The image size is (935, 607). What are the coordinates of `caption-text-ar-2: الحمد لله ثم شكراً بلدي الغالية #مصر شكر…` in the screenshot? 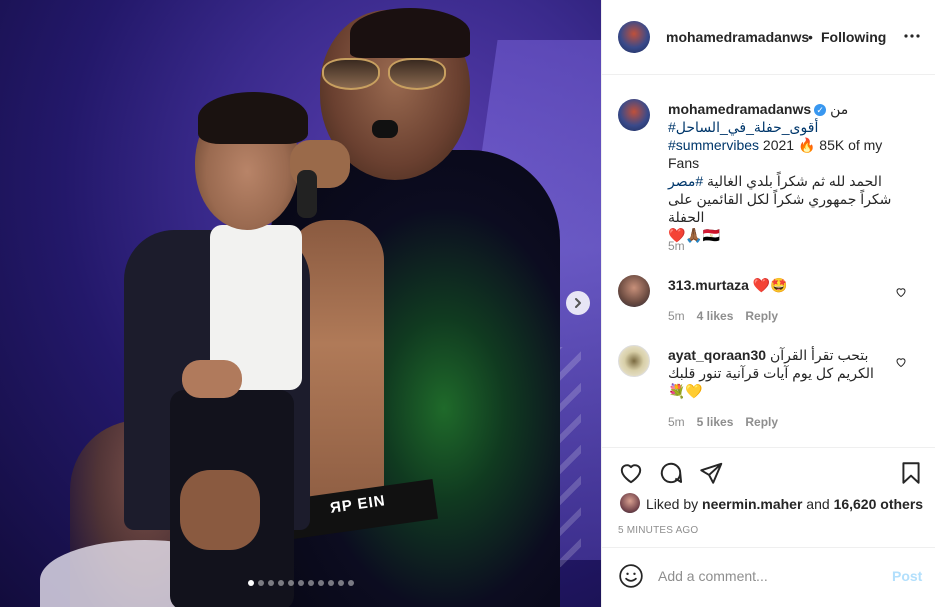 It's located at (780, 199).